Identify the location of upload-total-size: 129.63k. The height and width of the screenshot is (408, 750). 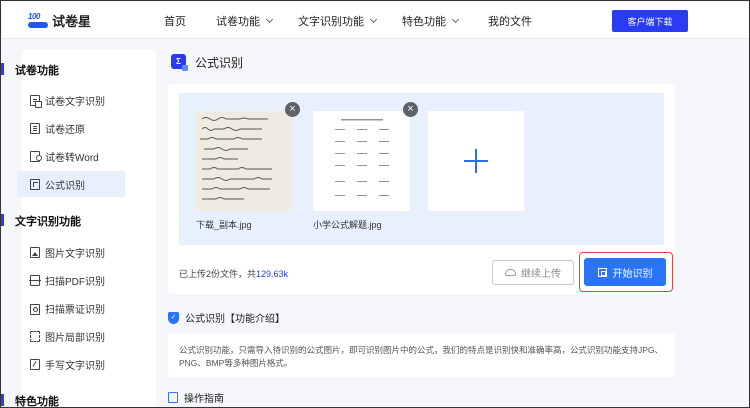
(272, 274).